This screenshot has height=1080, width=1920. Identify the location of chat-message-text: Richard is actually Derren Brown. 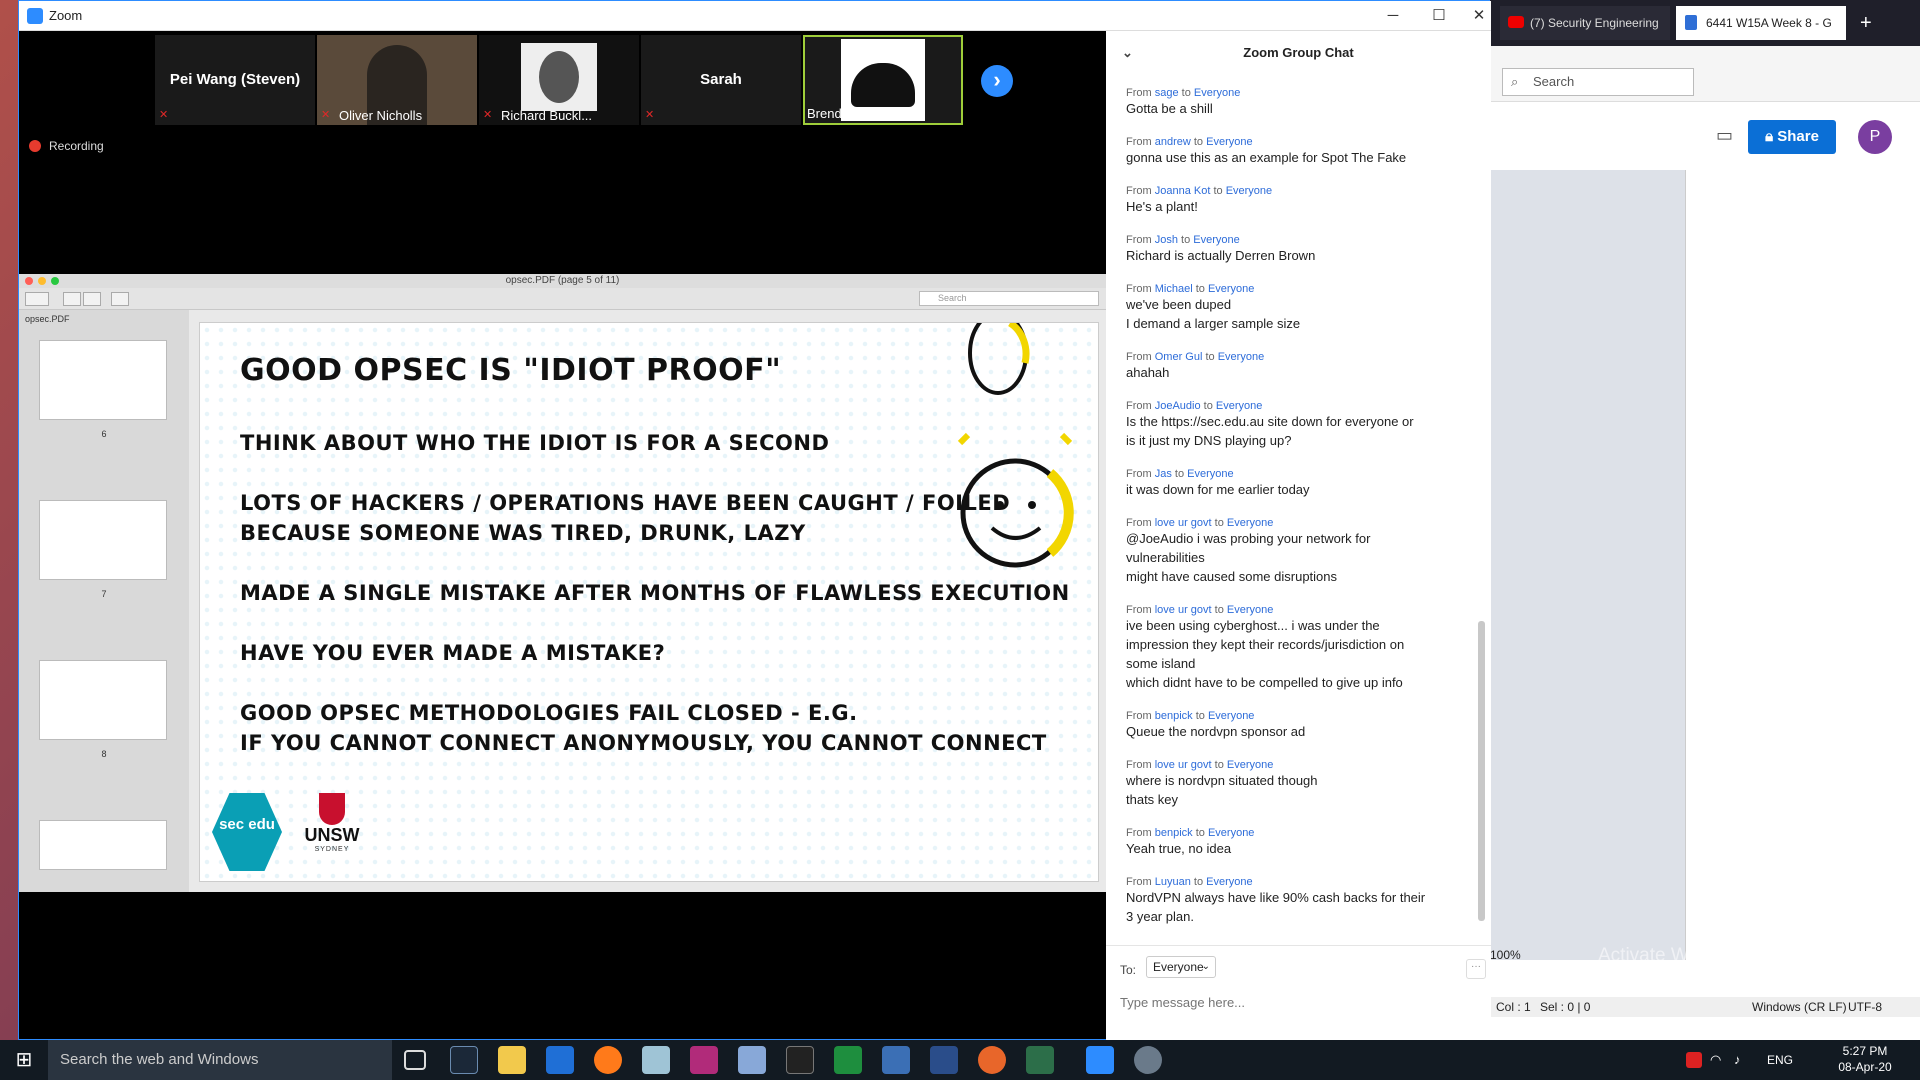
(1221, 255).